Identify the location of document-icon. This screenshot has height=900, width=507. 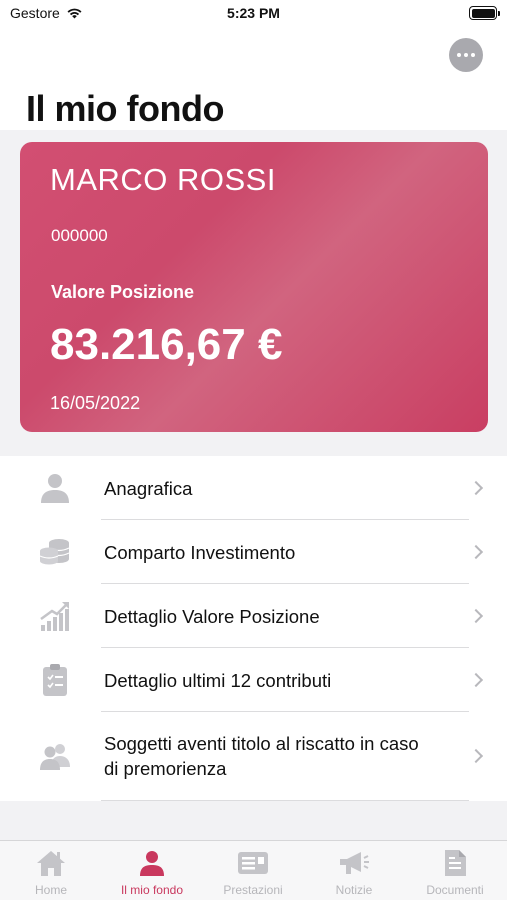
(455, 863).